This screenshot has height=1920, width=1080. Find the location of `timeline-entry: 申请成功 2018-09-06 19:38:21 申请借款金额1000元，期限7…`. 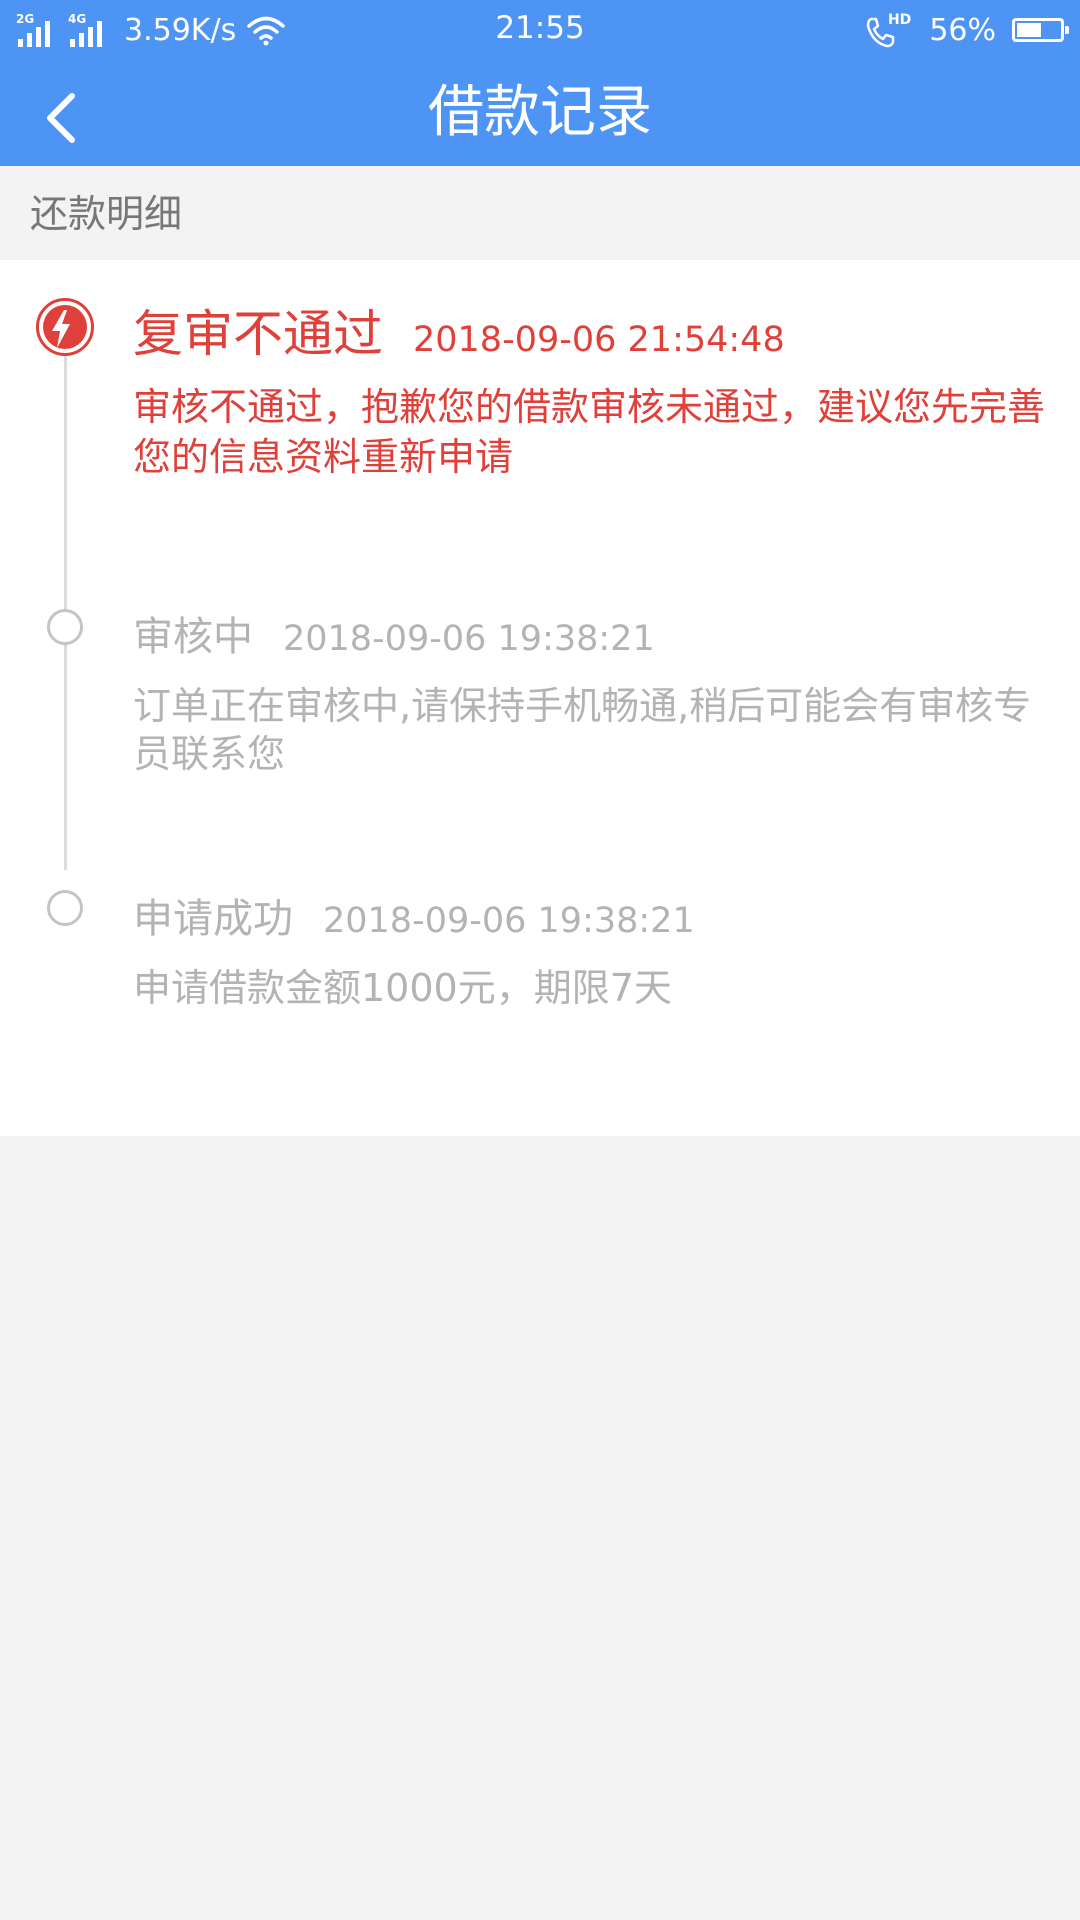

timeline-entry: 申请成功 2018-09-06 19:38:21 申请借款金额1000元，期限7… is located at coordinates (593, 949).